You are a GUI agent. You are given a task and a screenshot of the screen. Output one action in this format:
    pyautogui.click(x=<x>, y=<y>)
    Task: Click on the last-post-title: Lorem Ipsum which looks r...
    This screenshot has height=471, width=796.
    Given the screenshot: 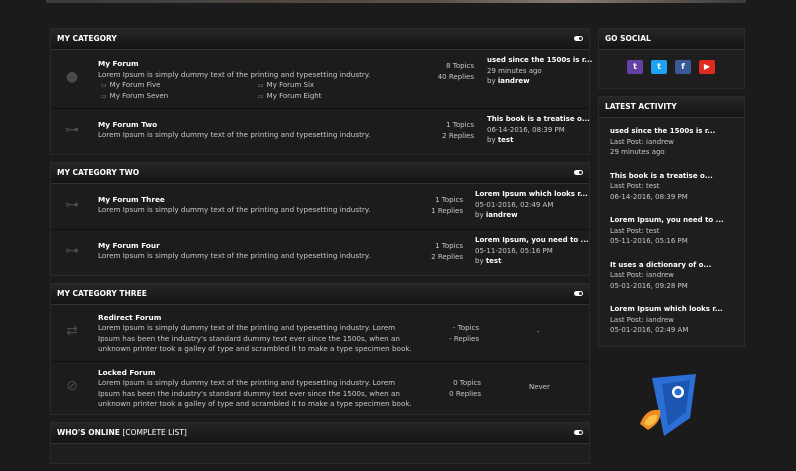 What is the action you would take?
    pyautogui.click(x=531, y=194)
    